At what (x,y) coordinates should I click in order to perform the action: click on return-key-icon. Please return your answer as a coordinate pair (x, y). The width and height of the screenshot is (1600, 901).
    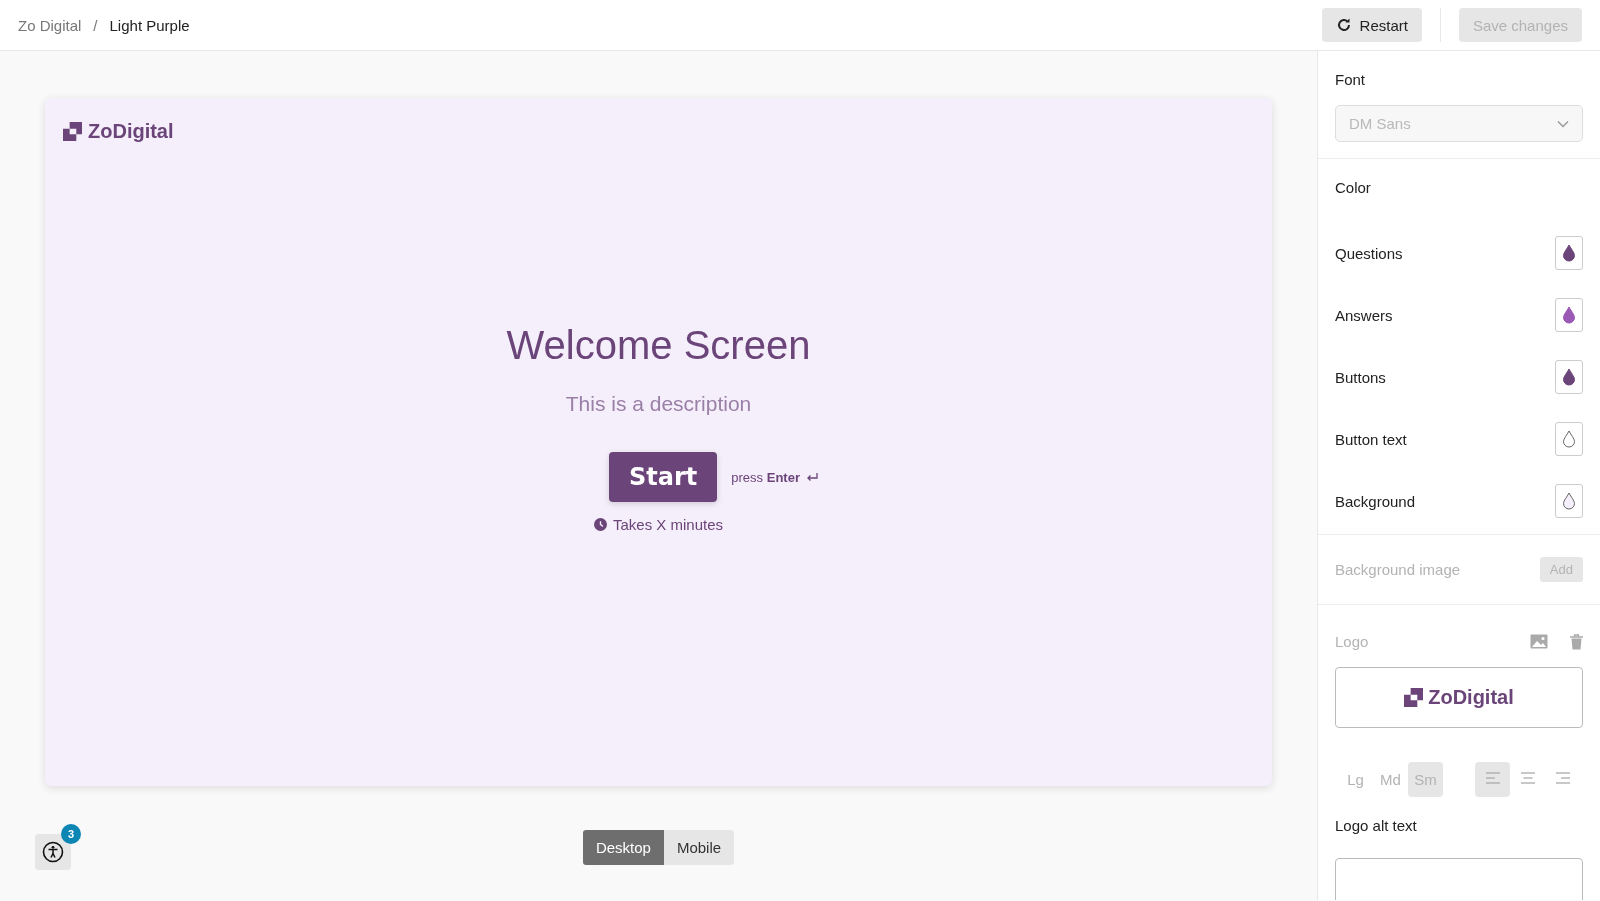
    Looking at the image, I should click on (811, 477).